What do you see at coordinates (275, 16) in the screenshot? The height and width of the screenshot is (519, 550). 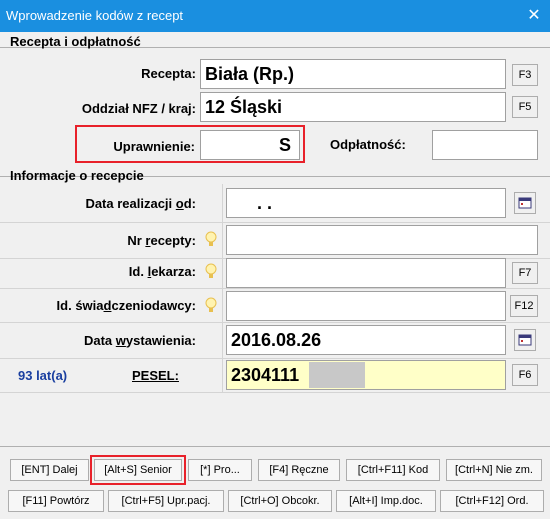 I see `title-bar: Wprowadzenie kodów z recept ✕` at bounding box center [275, 16].